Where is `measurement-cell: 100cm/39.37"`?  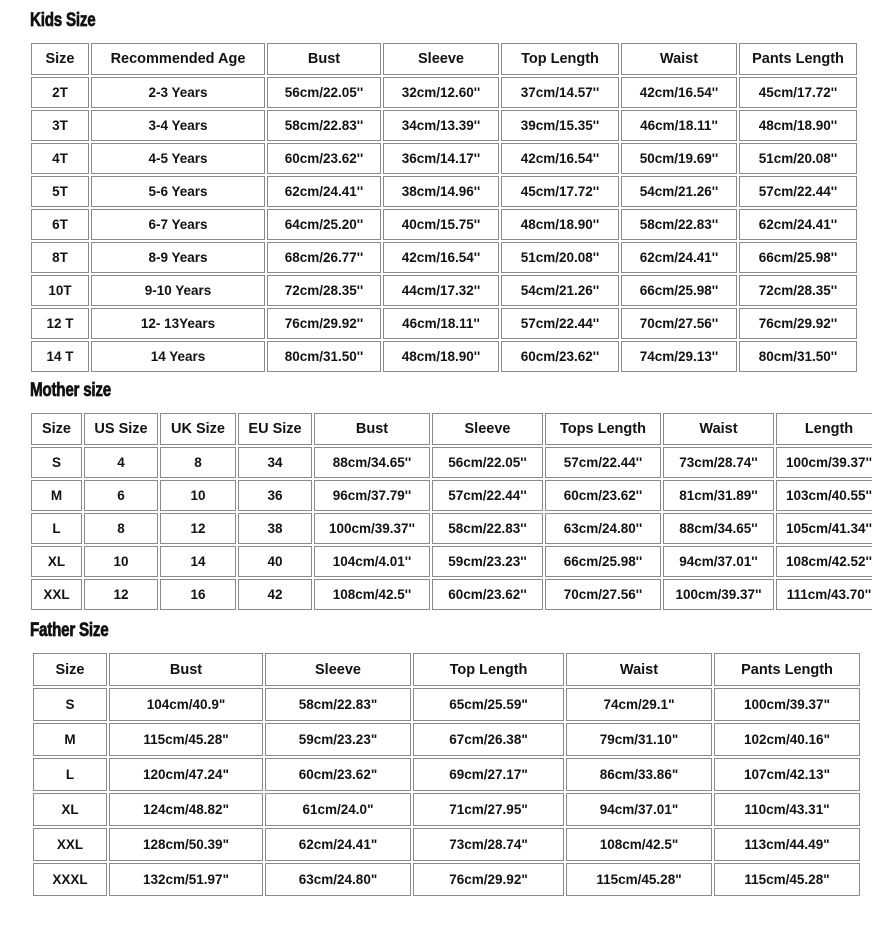 measurement-cell: 100cm/39.37" is located at coordinates (787, 704).